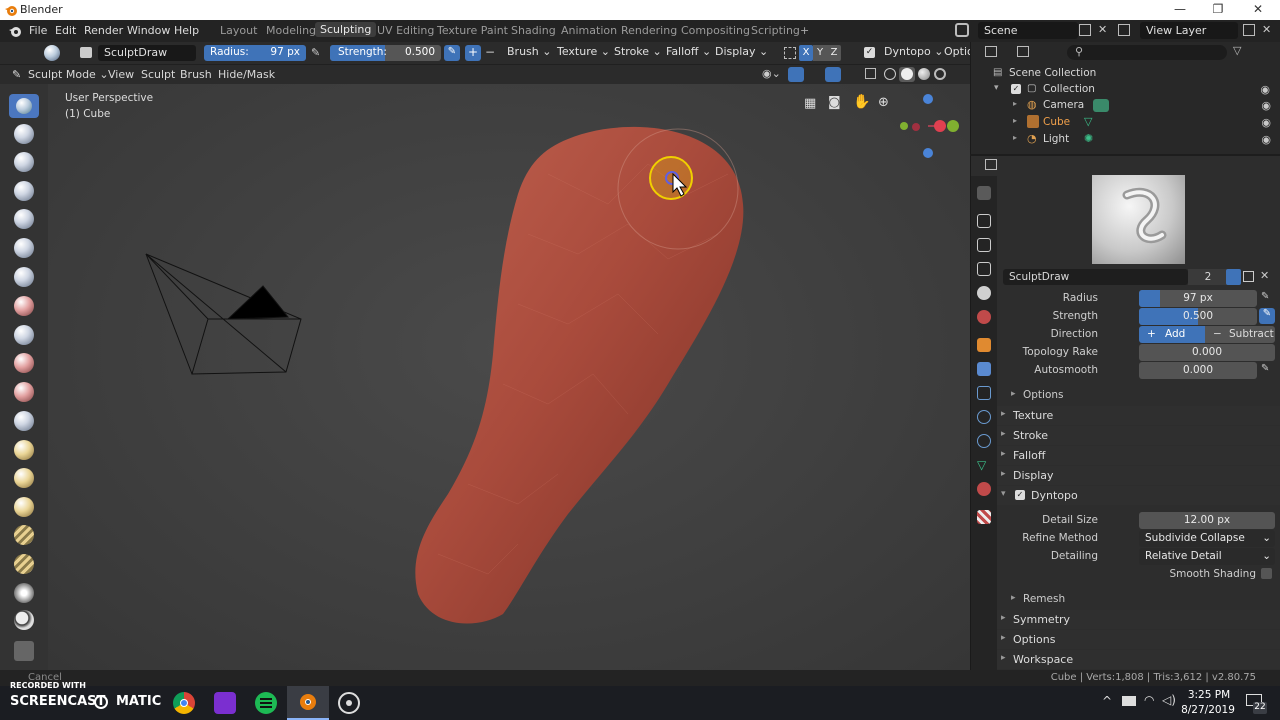  Describe the element at coordinates (1138, 659) in the screenshot. I see `workspace-section: Workspace` at that location.